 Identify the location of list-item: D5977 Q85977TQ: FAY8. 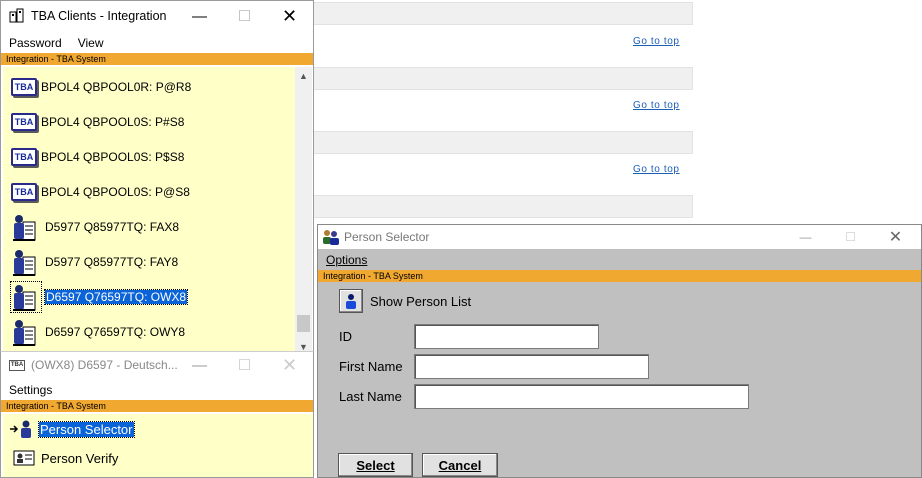
(94, 262).